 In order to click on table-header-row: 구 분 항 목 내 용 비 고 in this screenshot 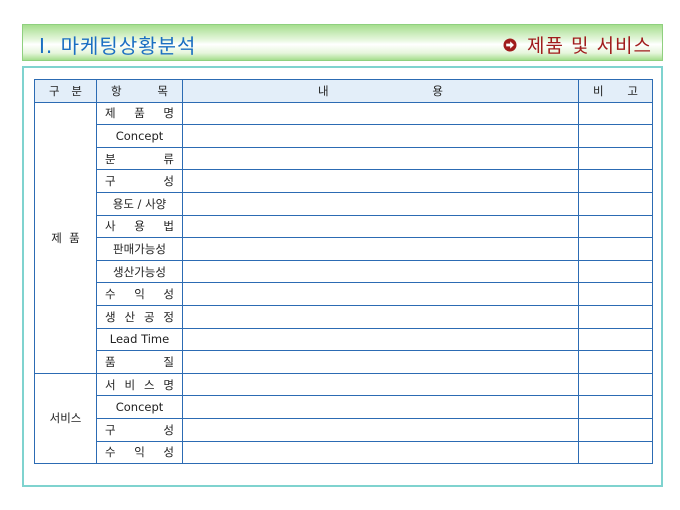, I will do `click(343, 91)`.